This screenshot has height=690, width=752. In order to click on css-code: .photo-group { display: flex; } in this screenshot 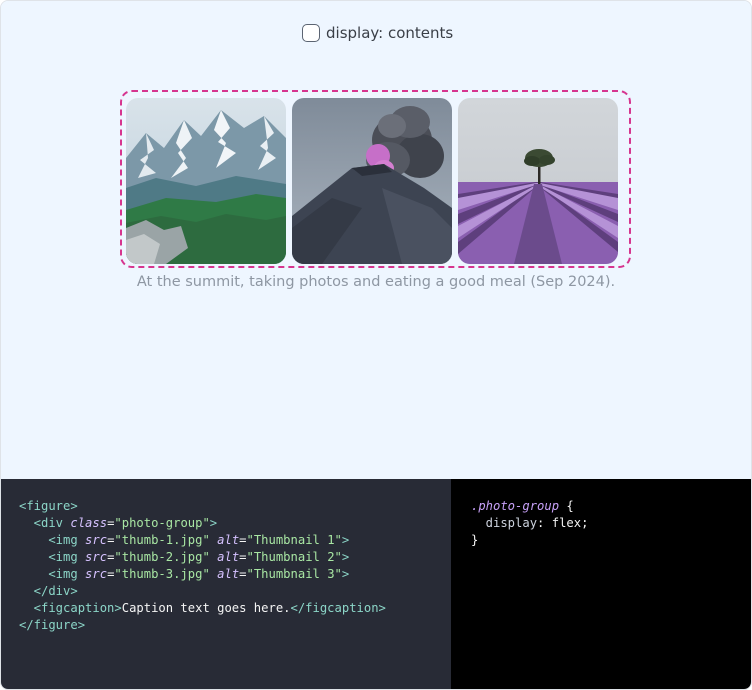, I will do `click(530, 523)`.